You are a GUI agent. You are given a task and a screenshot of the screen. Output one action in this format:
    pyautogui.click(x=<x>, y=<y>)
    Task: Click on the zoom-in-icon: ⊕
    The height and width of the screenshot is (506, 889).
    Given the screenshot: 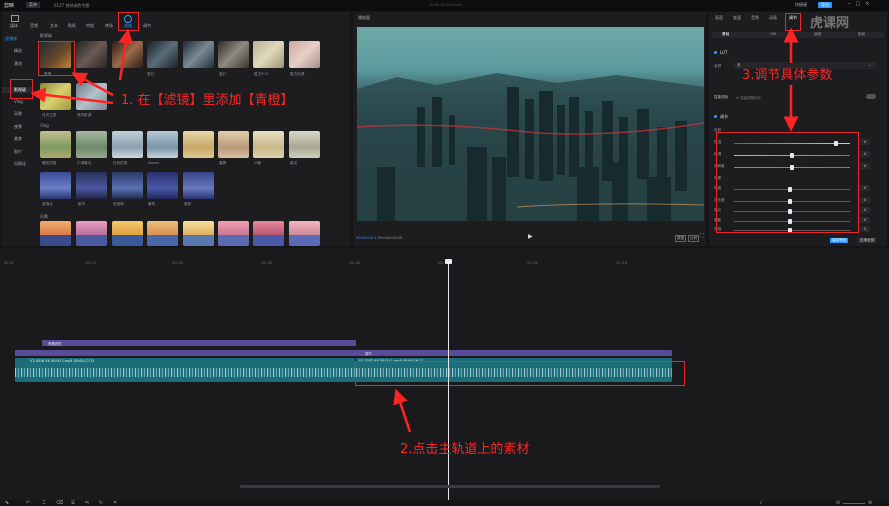 What is the action you would take?
    pyautogui.click(x=870, y=503)
    